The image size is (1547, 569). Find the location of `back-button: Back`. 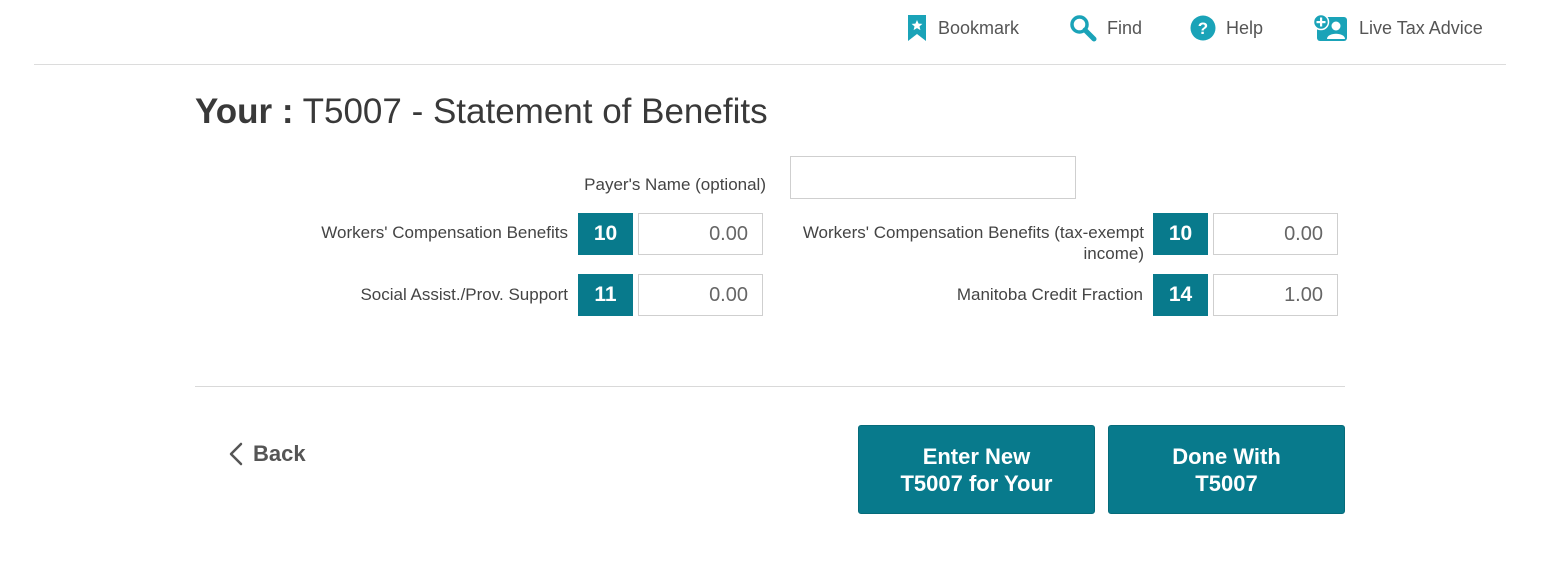

back-button: Back is located at coordinates (267, 454).